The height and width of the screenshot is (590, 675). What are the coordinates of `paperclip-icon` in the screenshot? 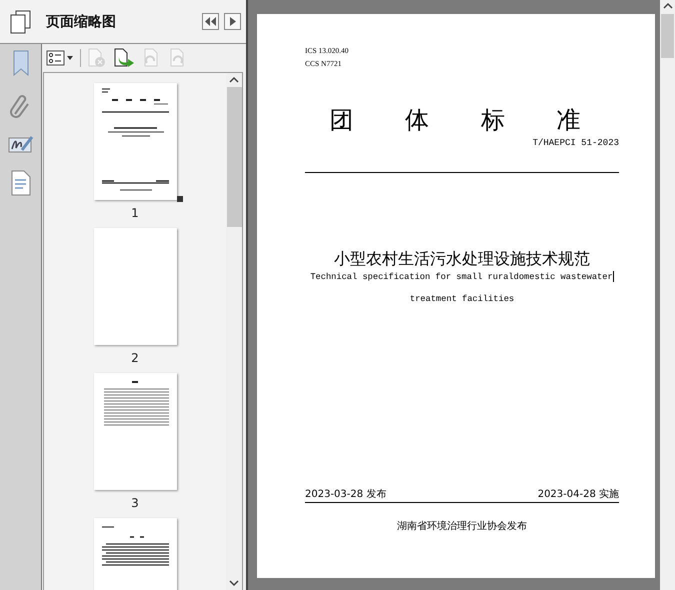 It's located at (21, 107).